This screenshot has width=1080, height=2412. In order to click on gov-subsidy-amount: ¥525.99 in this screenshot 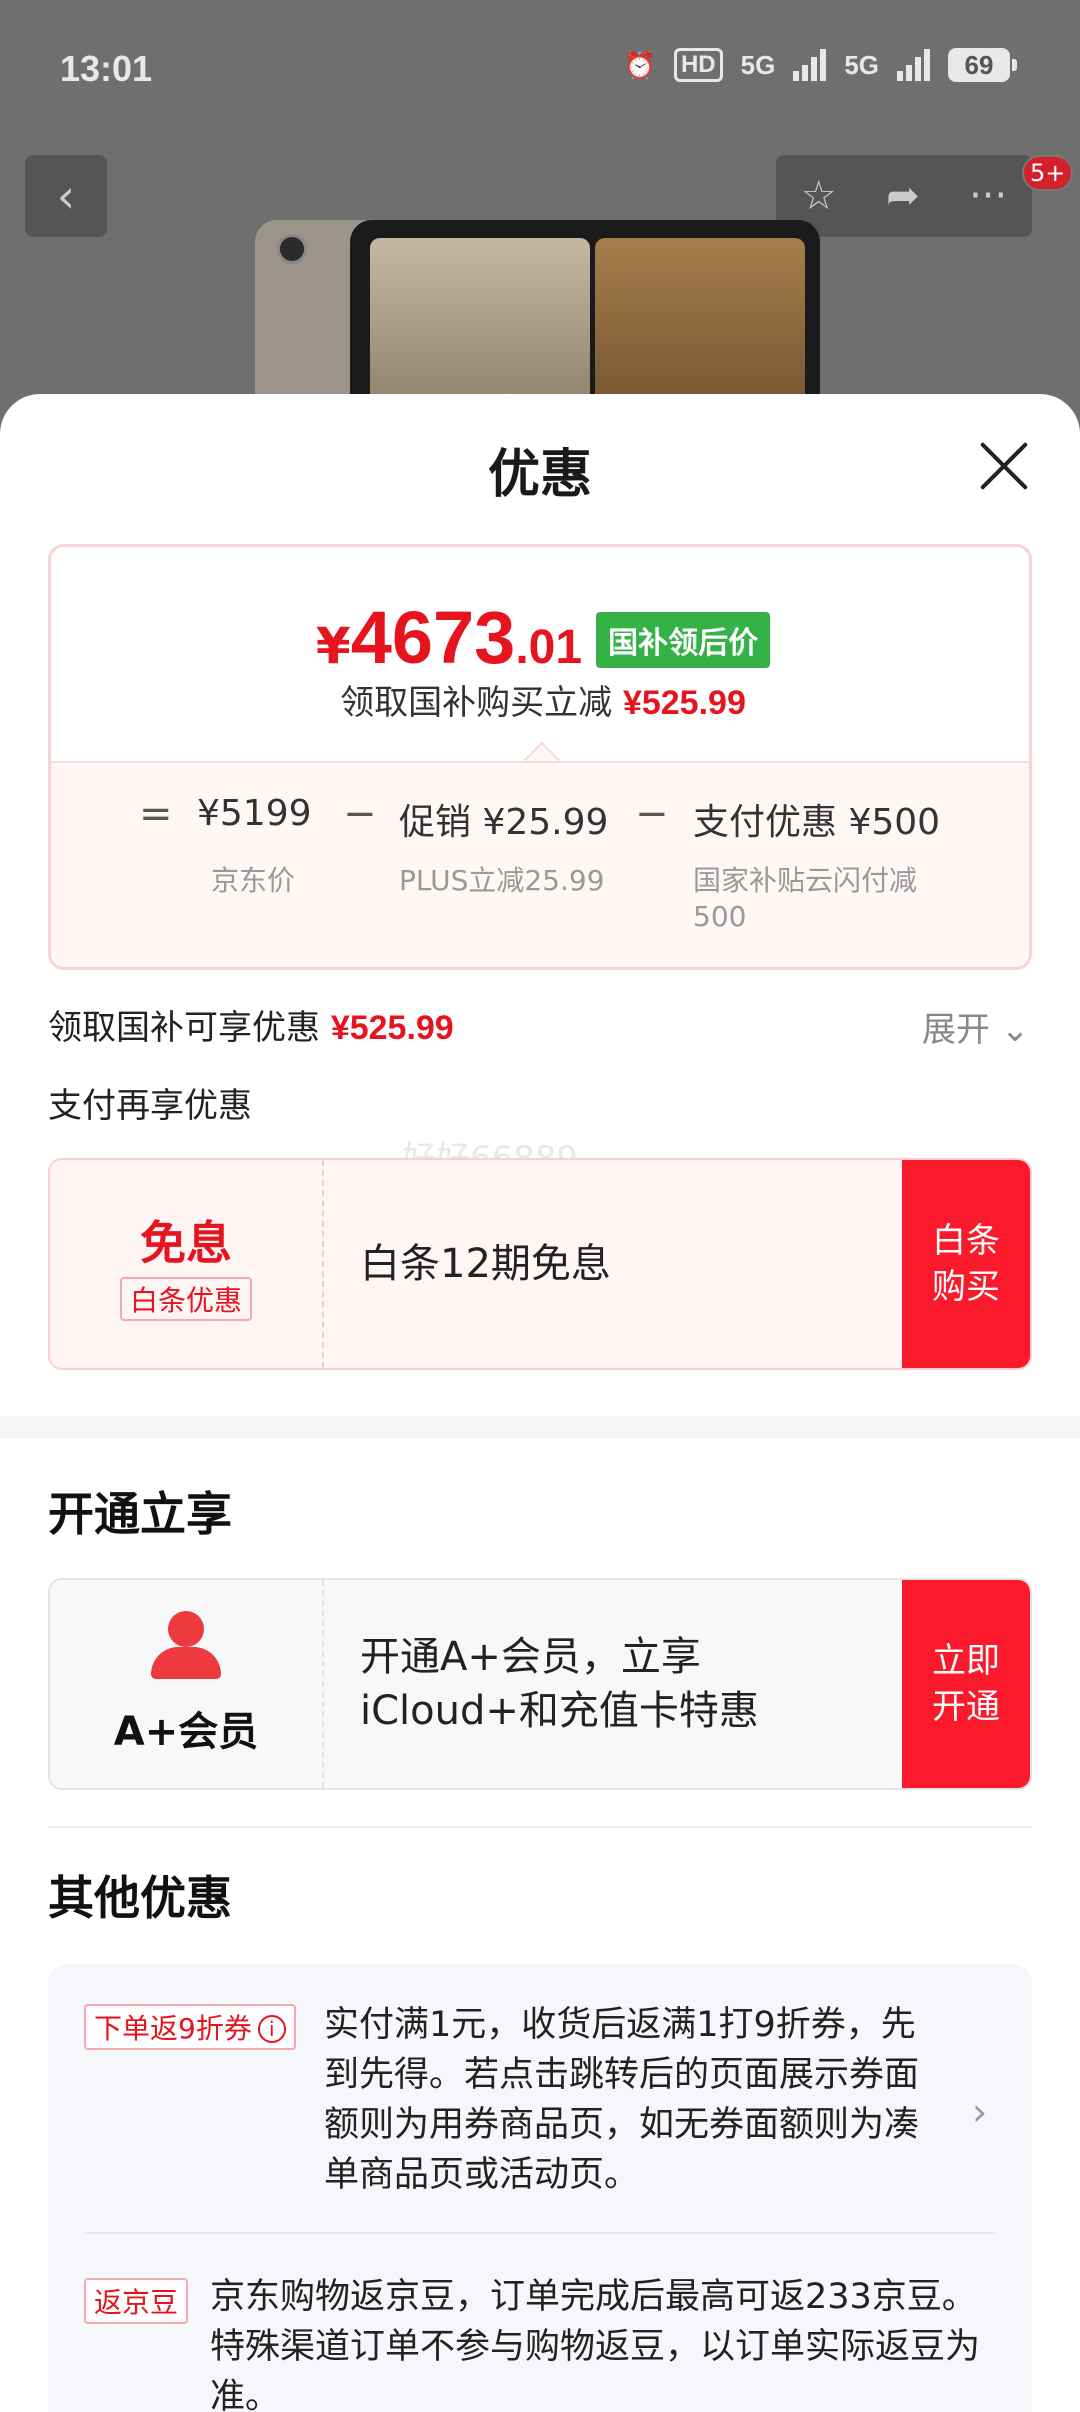, I will do `click(392, 1028)`.